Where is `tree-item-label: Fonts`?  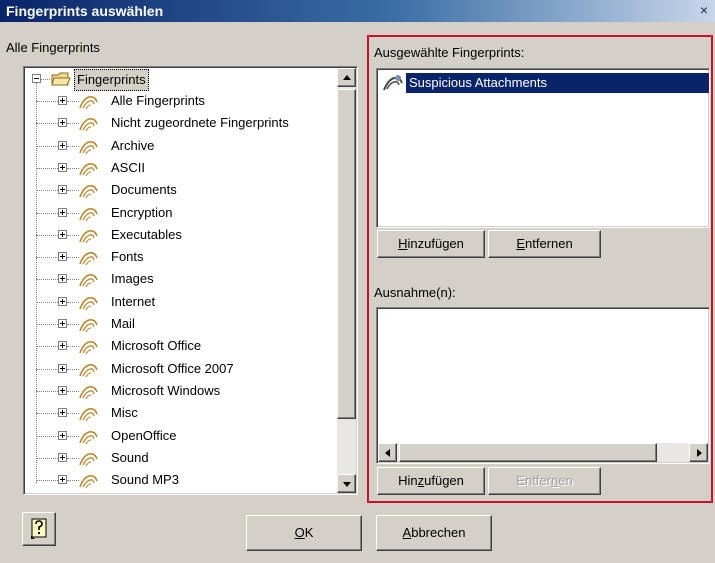
tree-item-label: Fonts is located at coordinates (127, 256).